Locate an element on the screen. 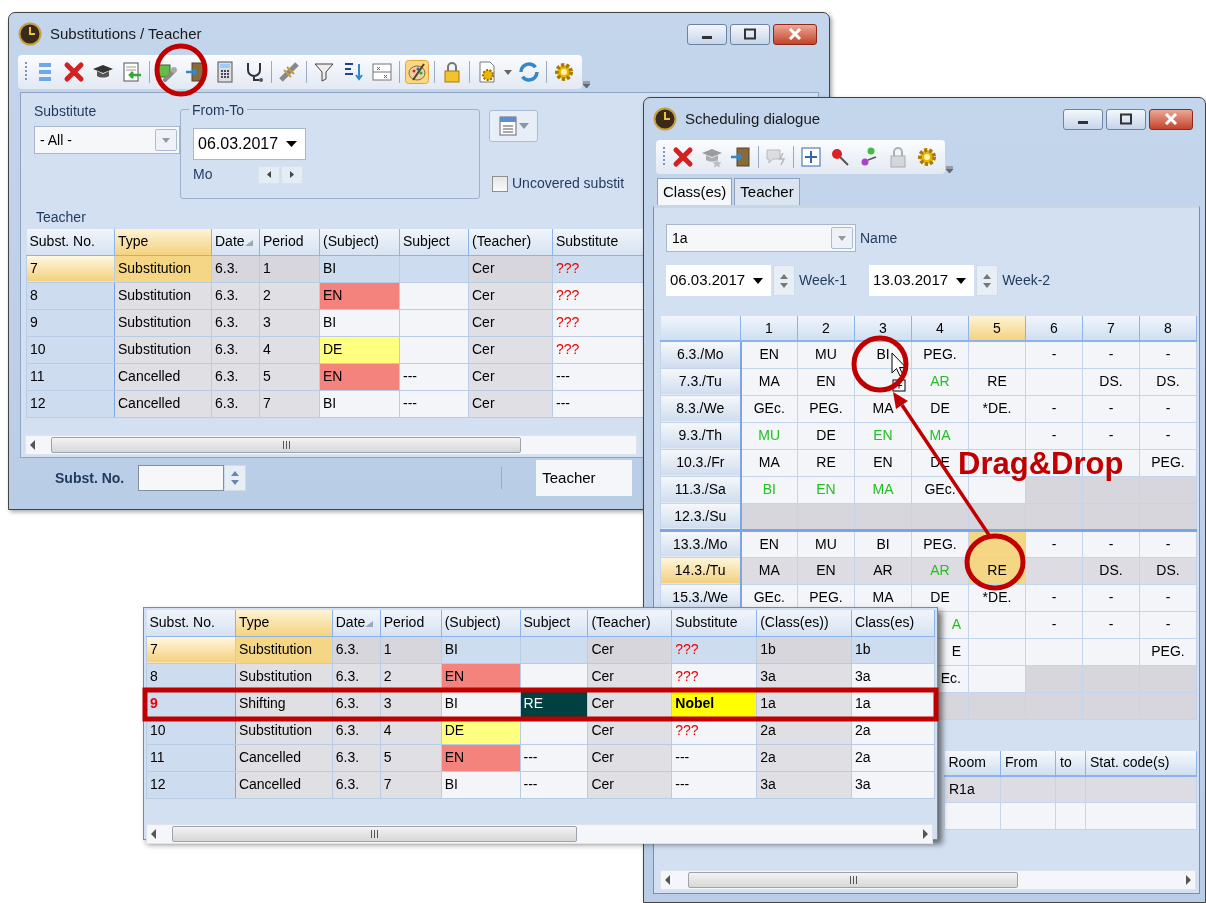  checkbox is located at coordinates (500, 183).